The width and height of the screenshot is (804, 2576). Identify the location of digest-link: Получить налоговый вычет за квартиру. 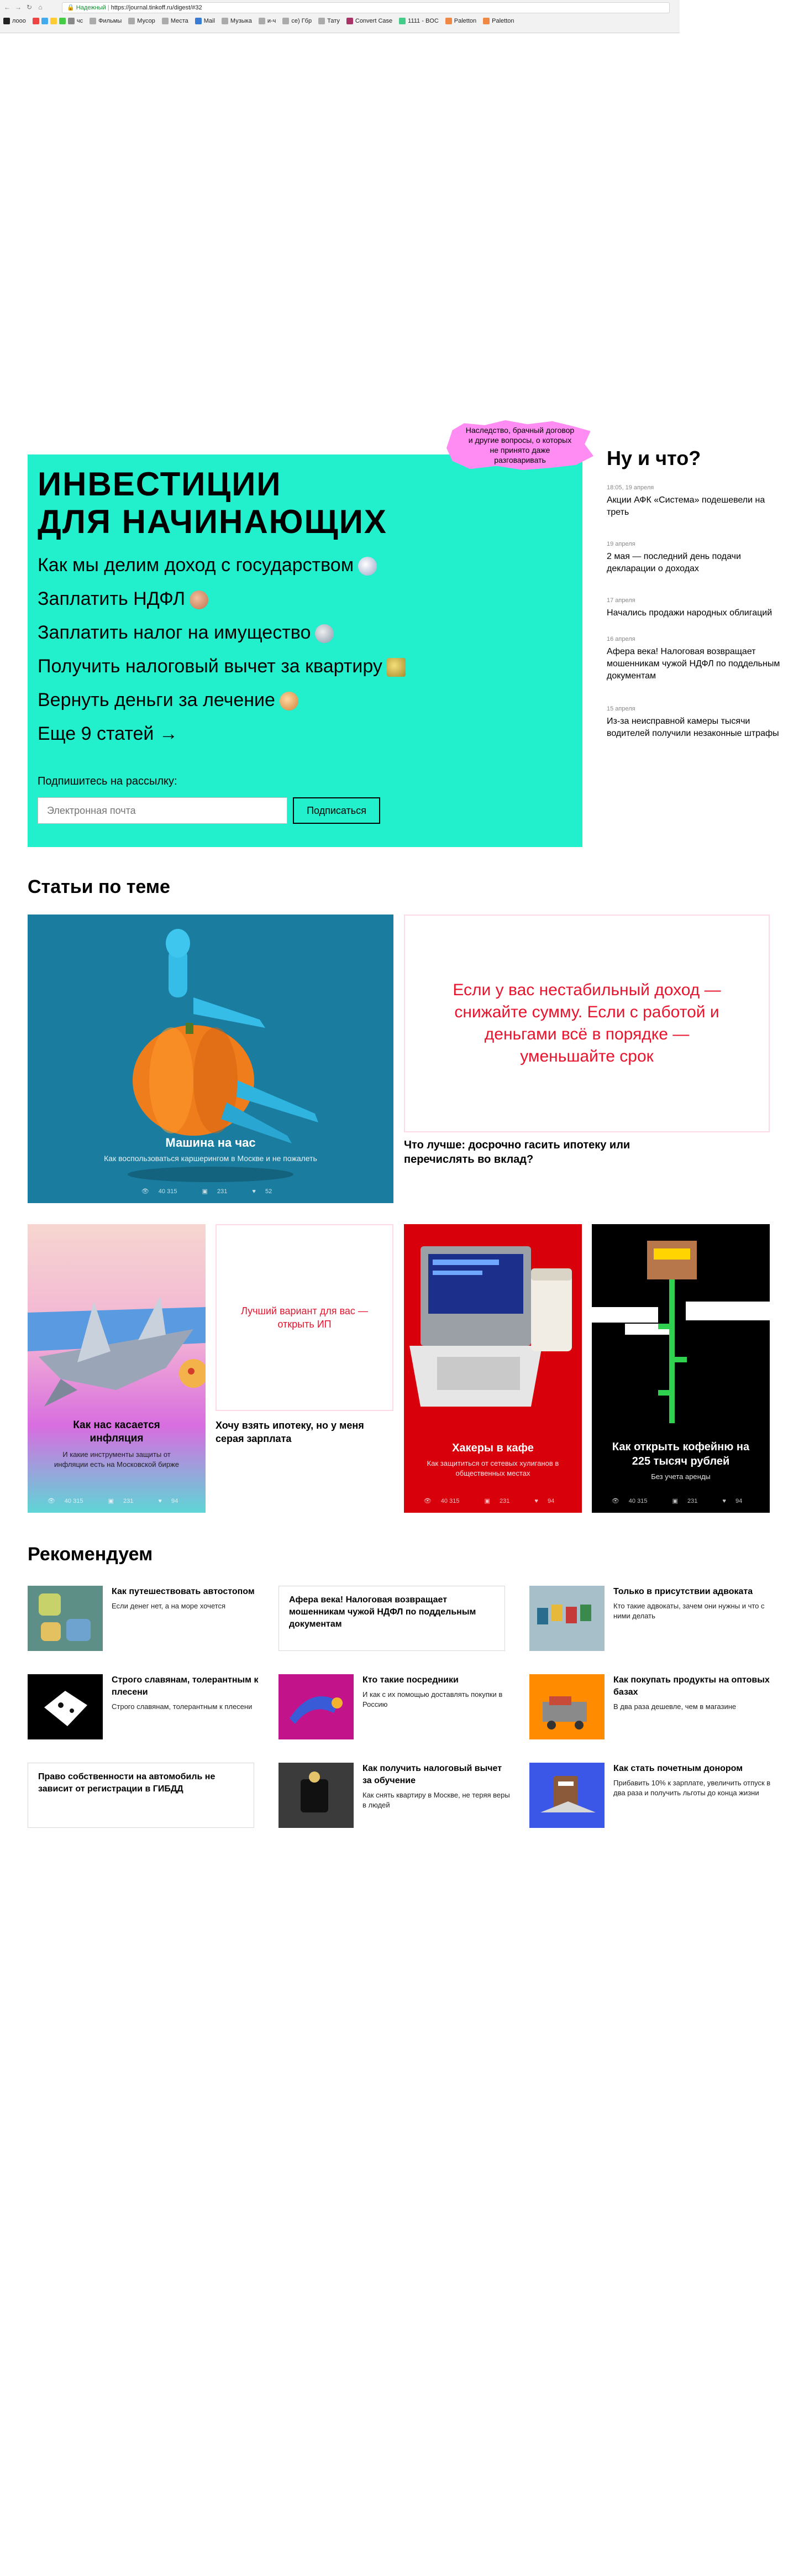
(222, 666).